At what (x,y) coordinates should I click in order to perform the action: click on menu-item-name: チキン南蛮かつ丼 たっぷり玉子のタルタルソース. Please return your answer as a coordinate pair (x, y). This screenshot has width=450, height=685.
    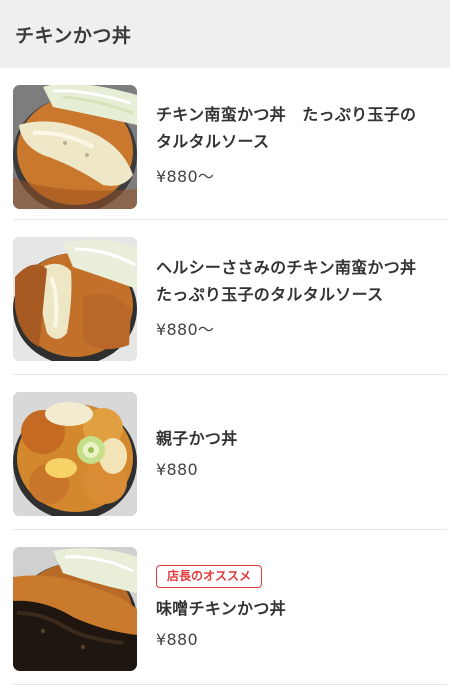
    Looking at the image, I should click on (286, 127).